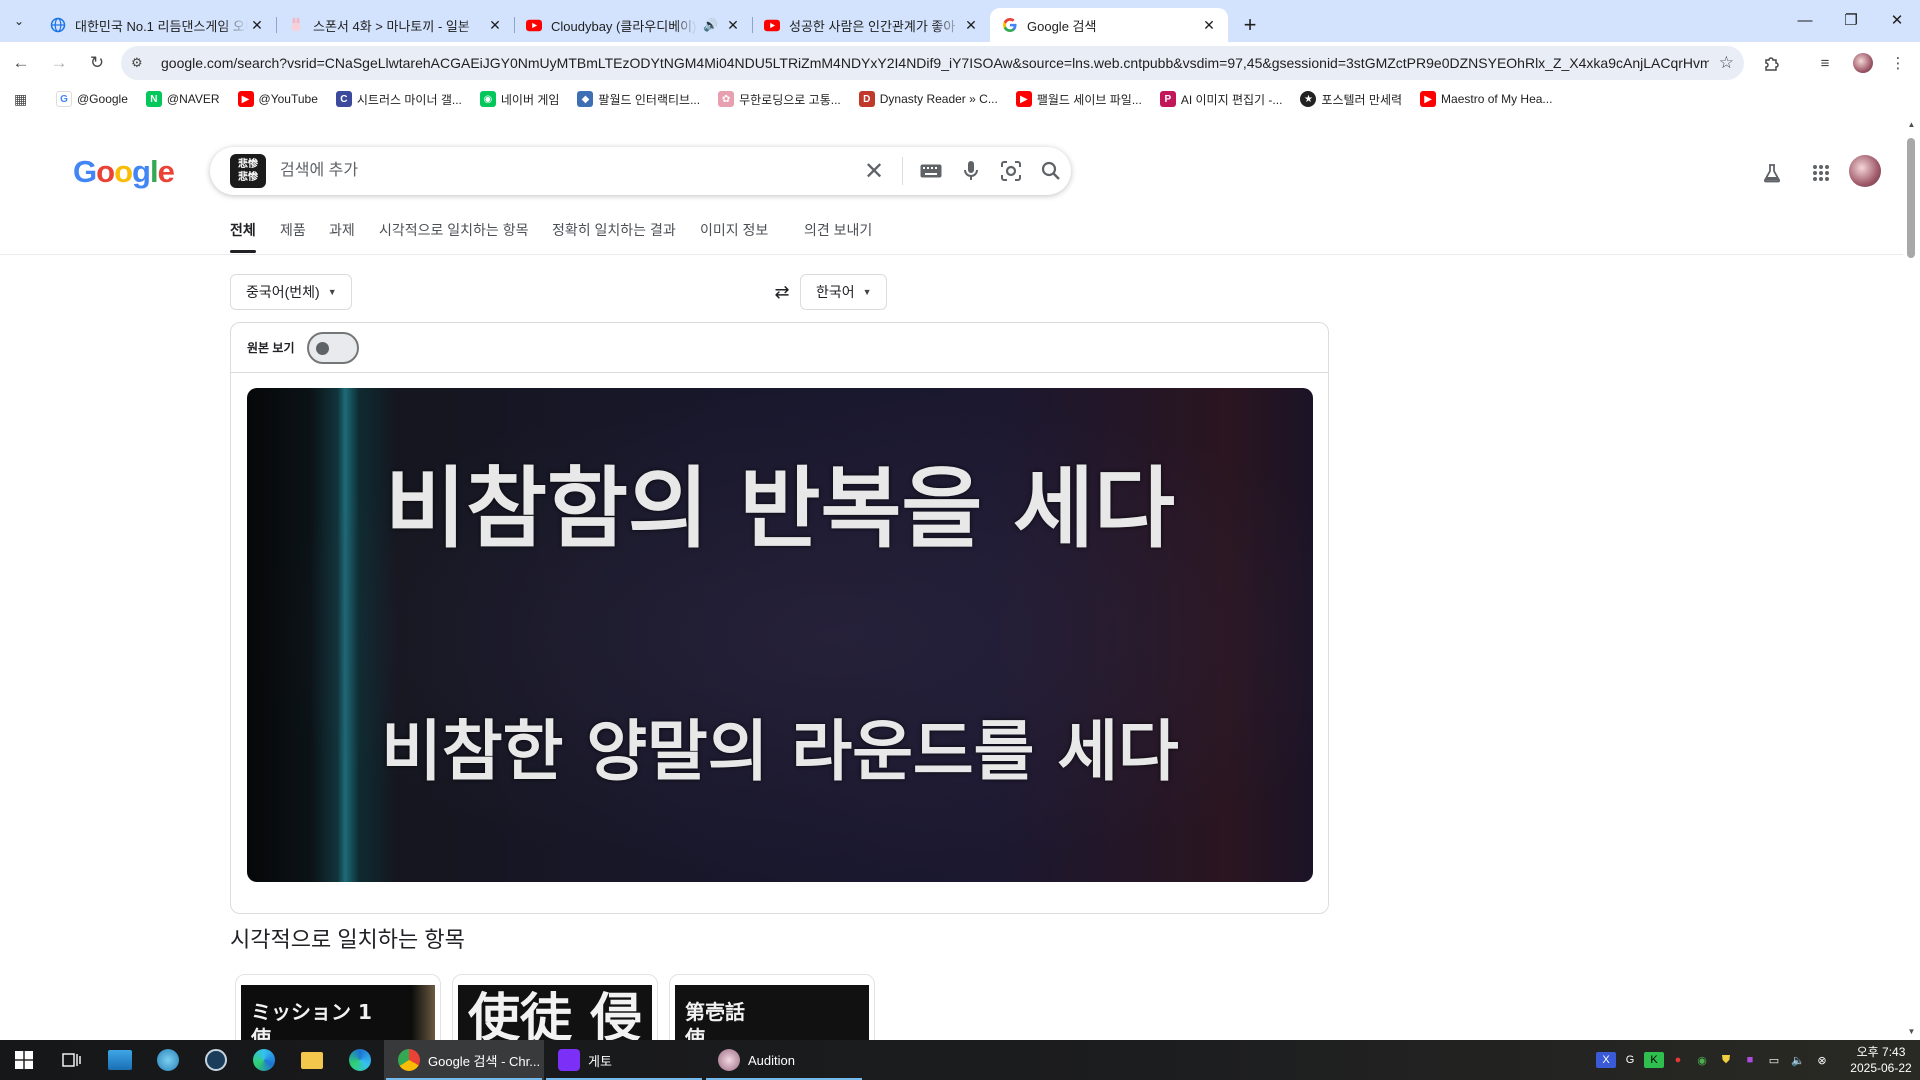 The image size is (1920, 1080). Describe the element at coordinates (1109, 25) in the screenshot. I see `browser-tab-google-search: Google 검색 ✕` at that location.